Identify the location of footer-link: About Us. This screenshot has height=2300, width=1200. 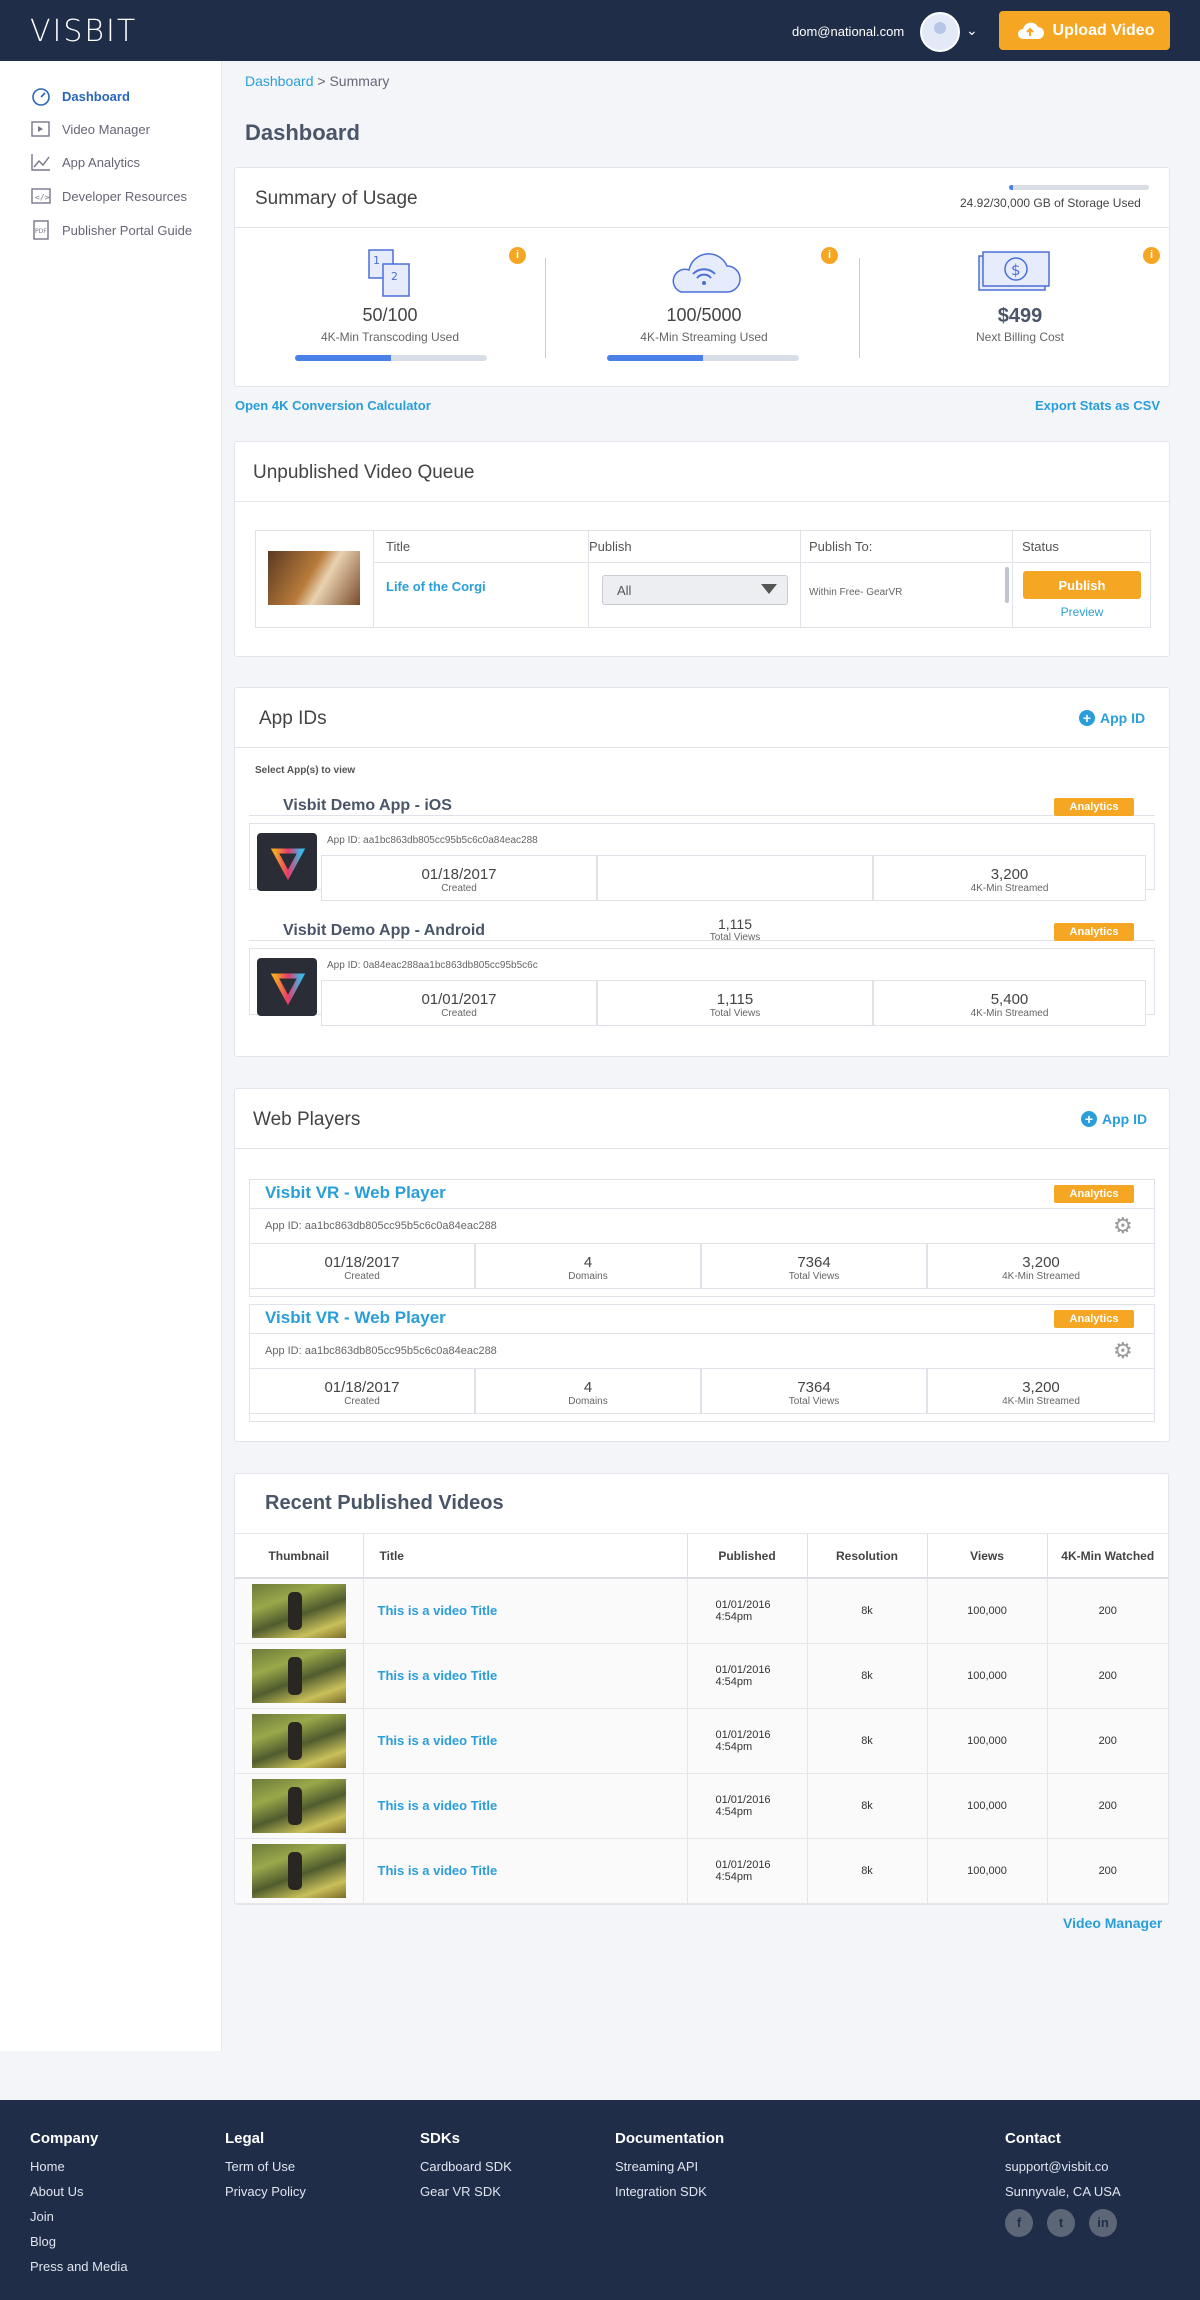
(79, 2191).